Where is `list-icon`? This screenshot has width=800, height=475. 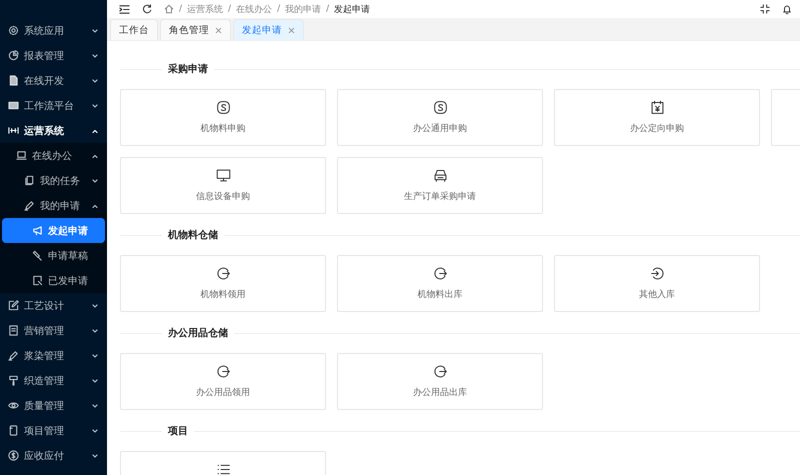 list-icon is located at coordinates (223, 468).